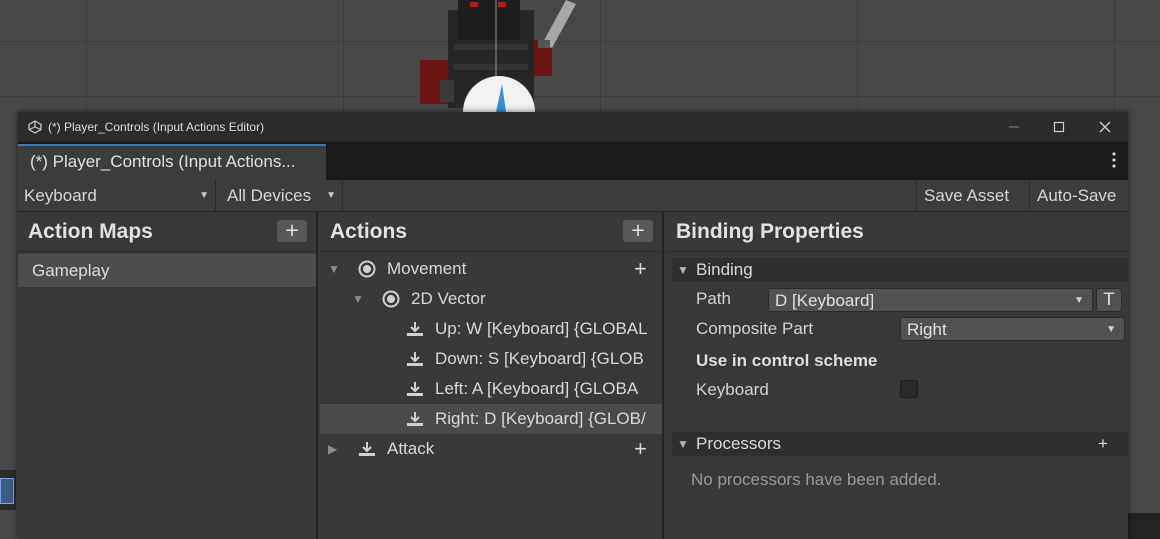 Image resolution: width=1160 pixels, height=539 pixels. I want to click on path-label: Path, so click(713, 298).